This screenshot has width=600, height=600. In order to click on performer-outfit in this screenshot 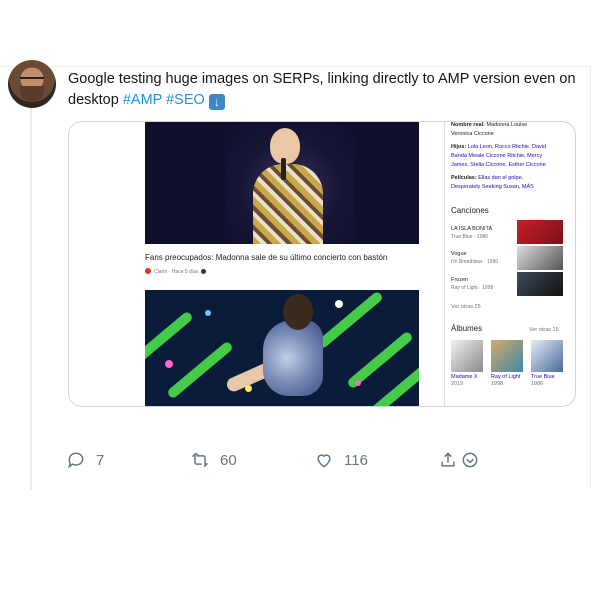, I will do `click(288, 204)`.